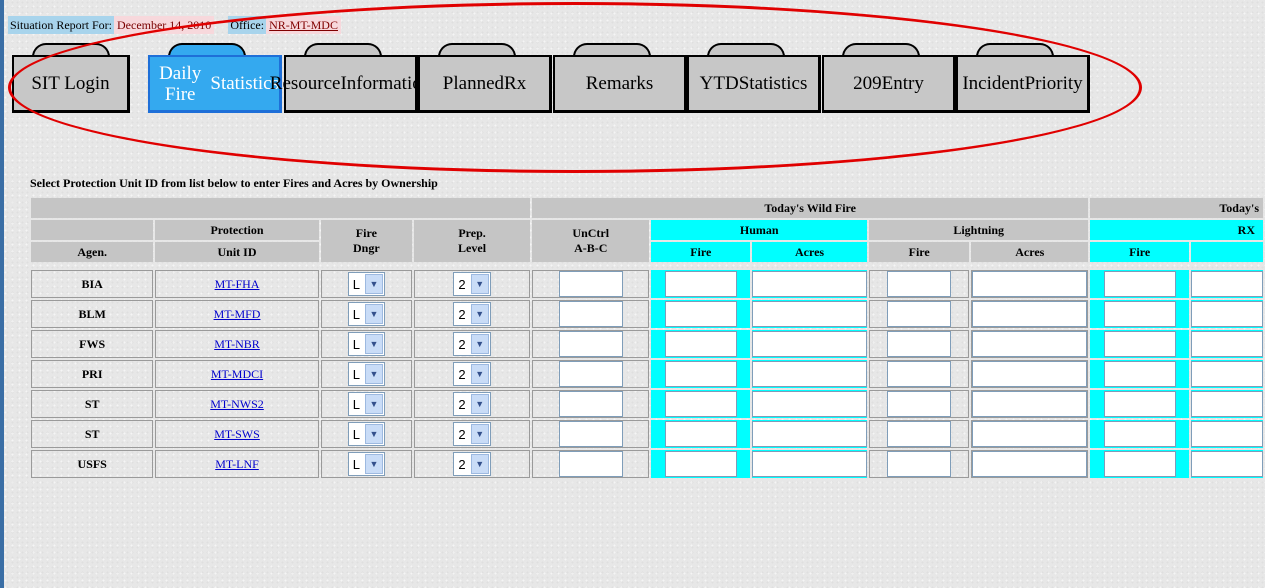 This screenshot has width=1265, height=588. What do you see at coordinates (237, 314) in the screenshot?
I see `unit-id-link: MT-MFD` at bounding box center [237, 314].